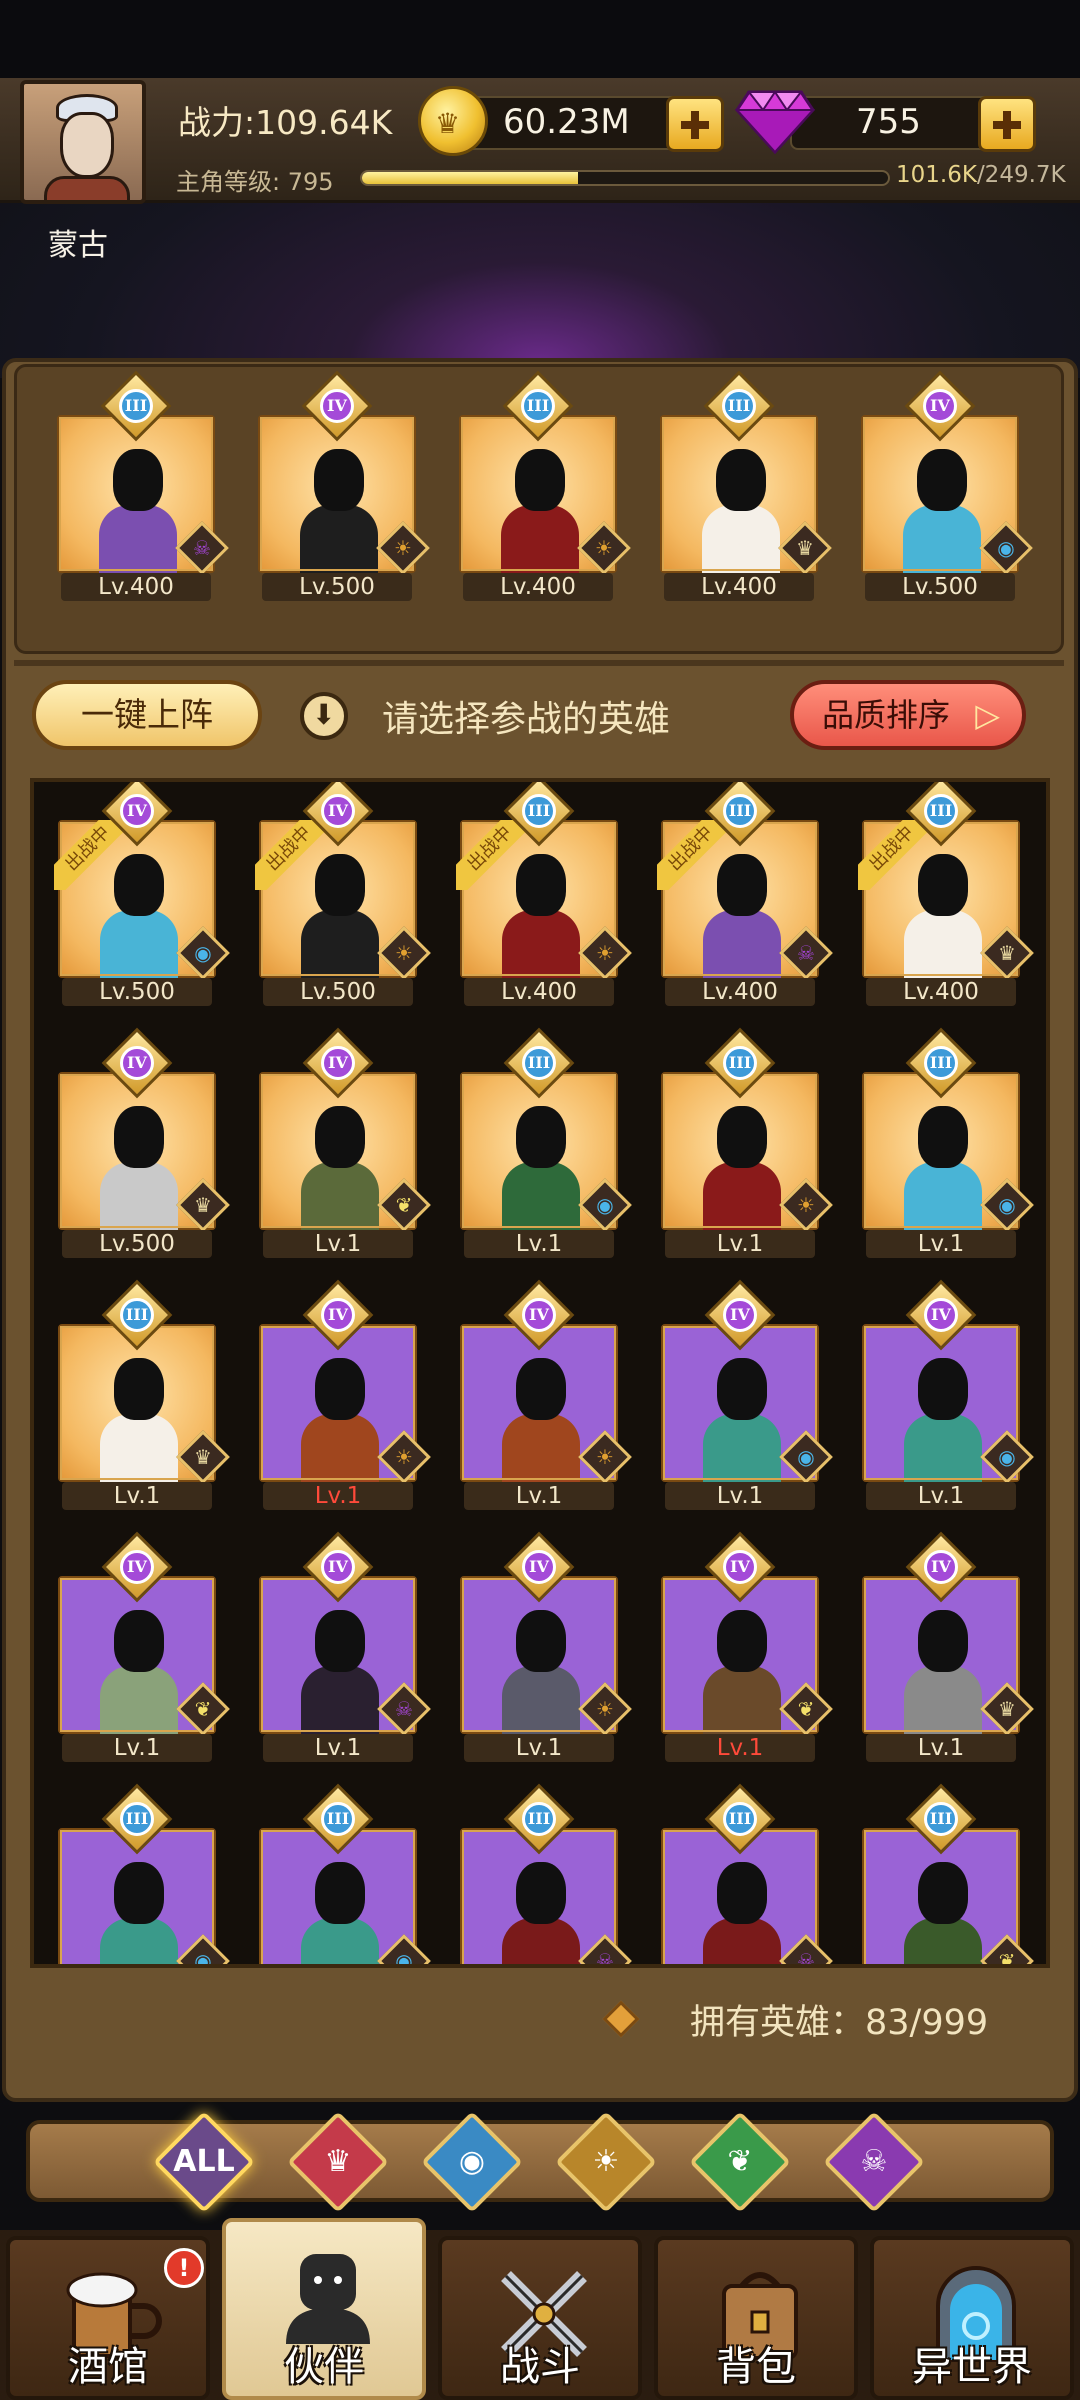  I want to click on filter-beast: ☀, so click(606, 2162).